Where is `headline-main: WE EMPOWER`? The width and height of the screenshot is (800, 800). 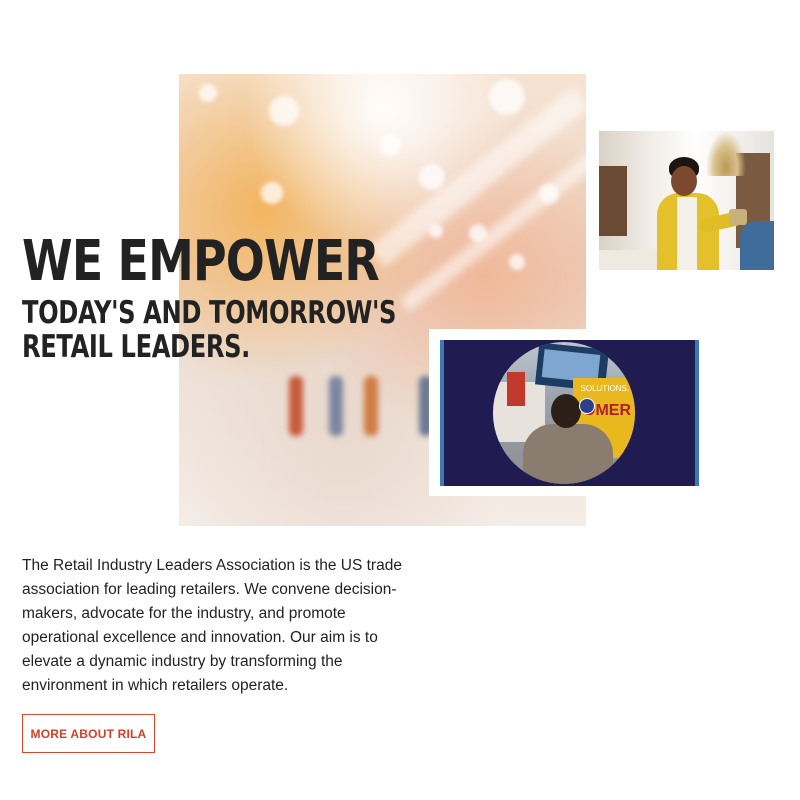
headline-main: WE EMPOWER is located at coordinates (201, 261).